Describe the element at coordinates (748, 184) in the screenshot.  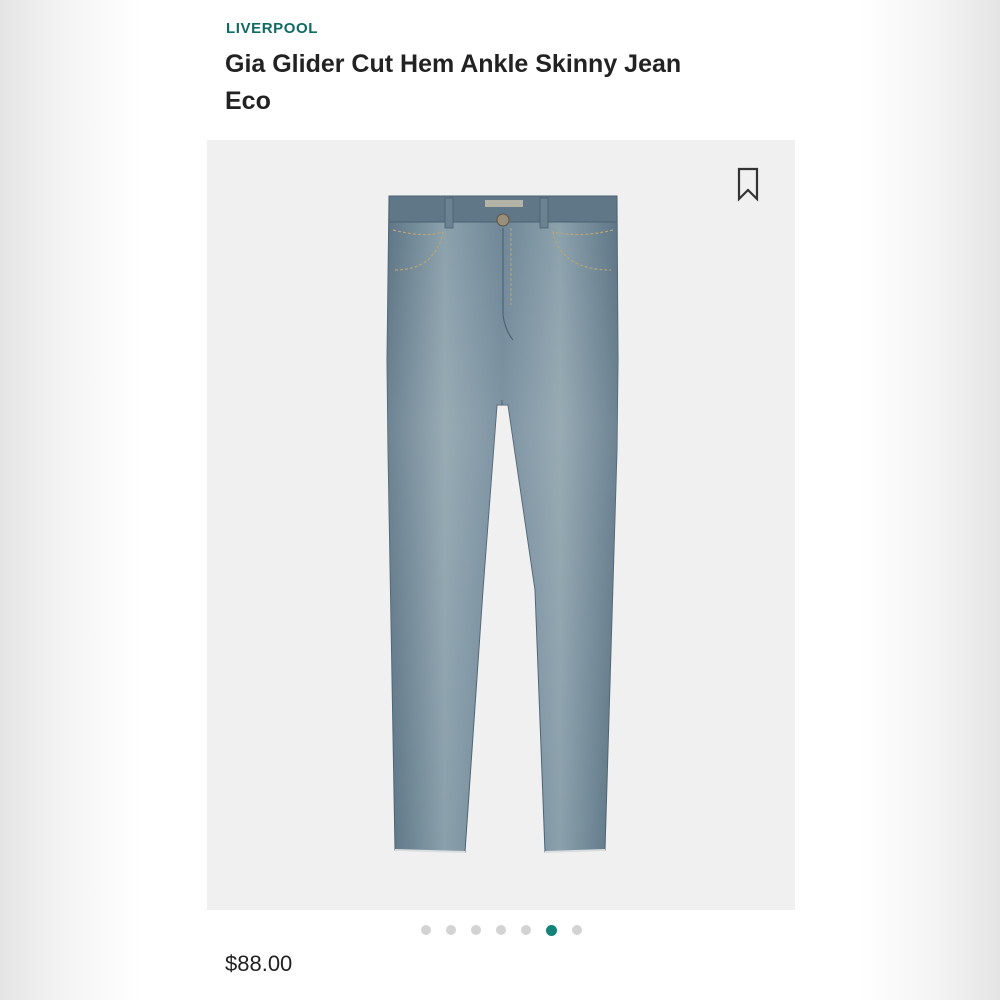
I see `bookmark-icon` at that location.